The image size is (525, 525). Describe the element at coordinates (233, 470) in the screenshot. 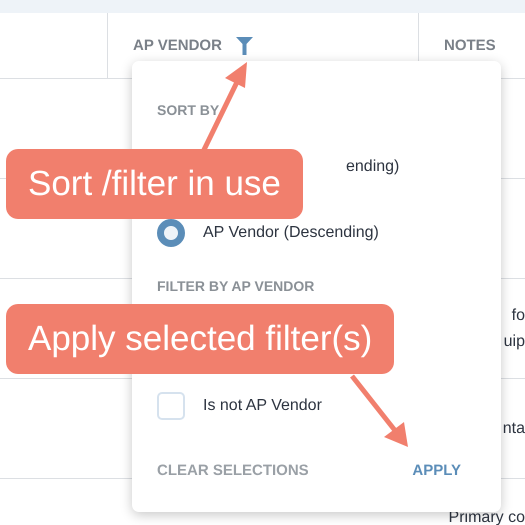

I see `clear-selections-button: CLEAR SELECTIONS` at that location.